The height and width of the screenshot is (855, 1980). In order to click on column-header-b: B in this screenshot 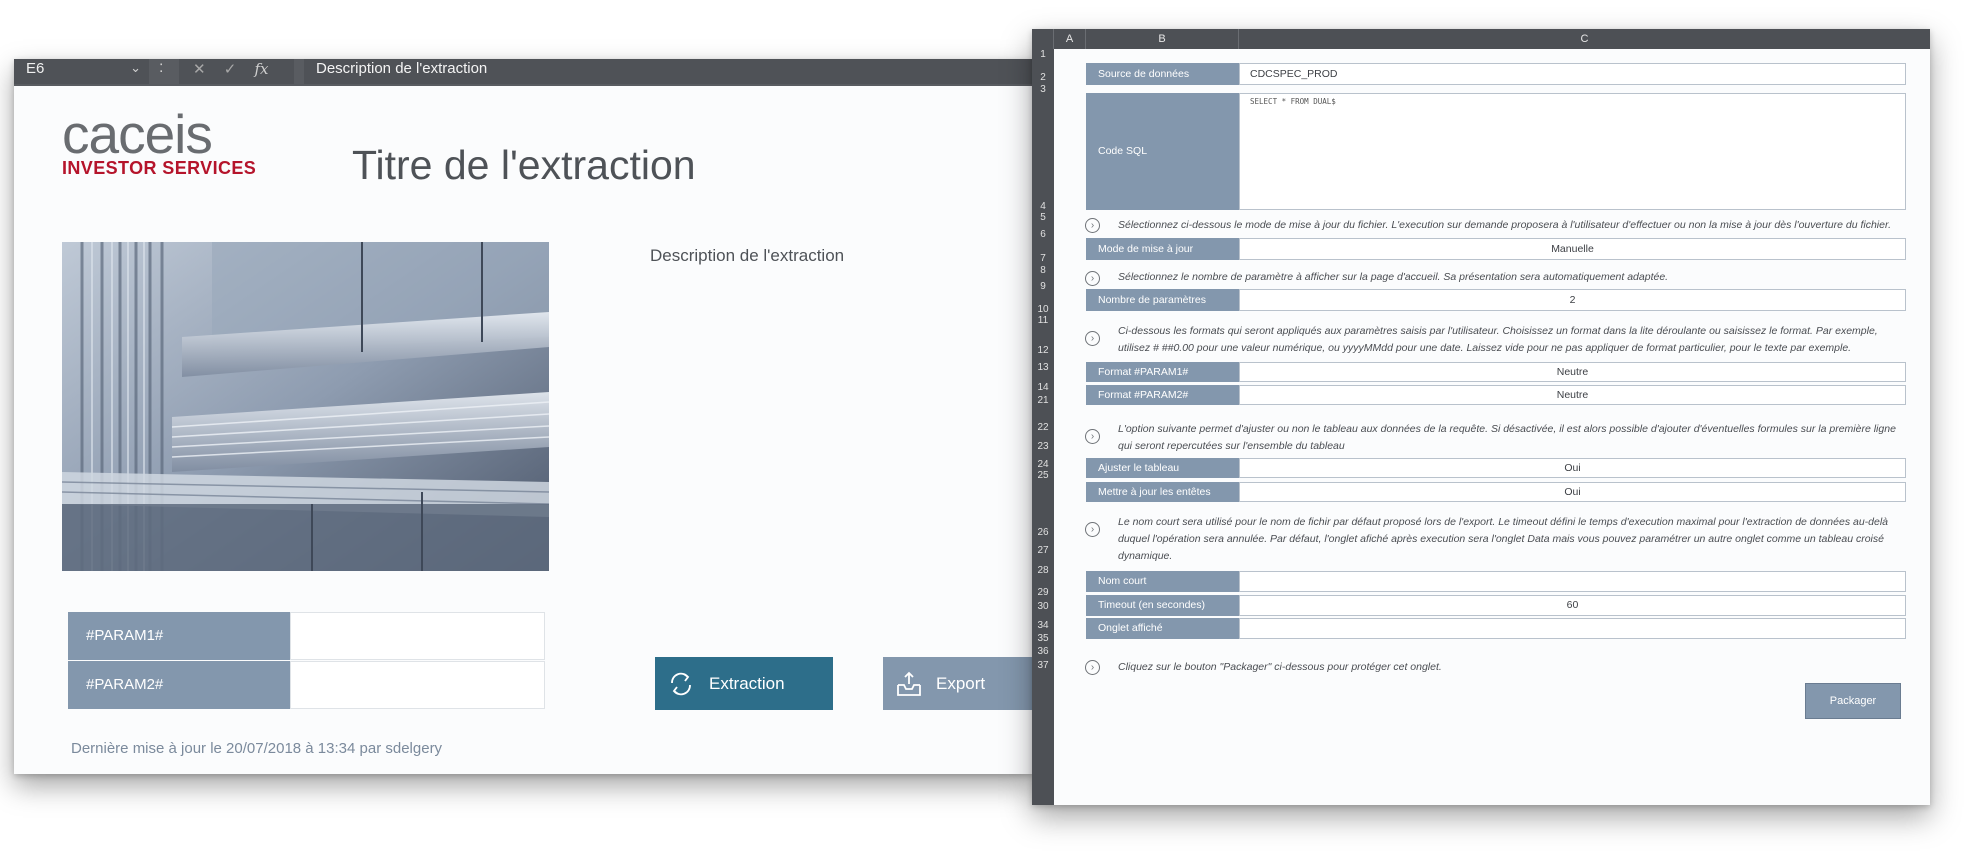, I will do `click(1162, 39)`.